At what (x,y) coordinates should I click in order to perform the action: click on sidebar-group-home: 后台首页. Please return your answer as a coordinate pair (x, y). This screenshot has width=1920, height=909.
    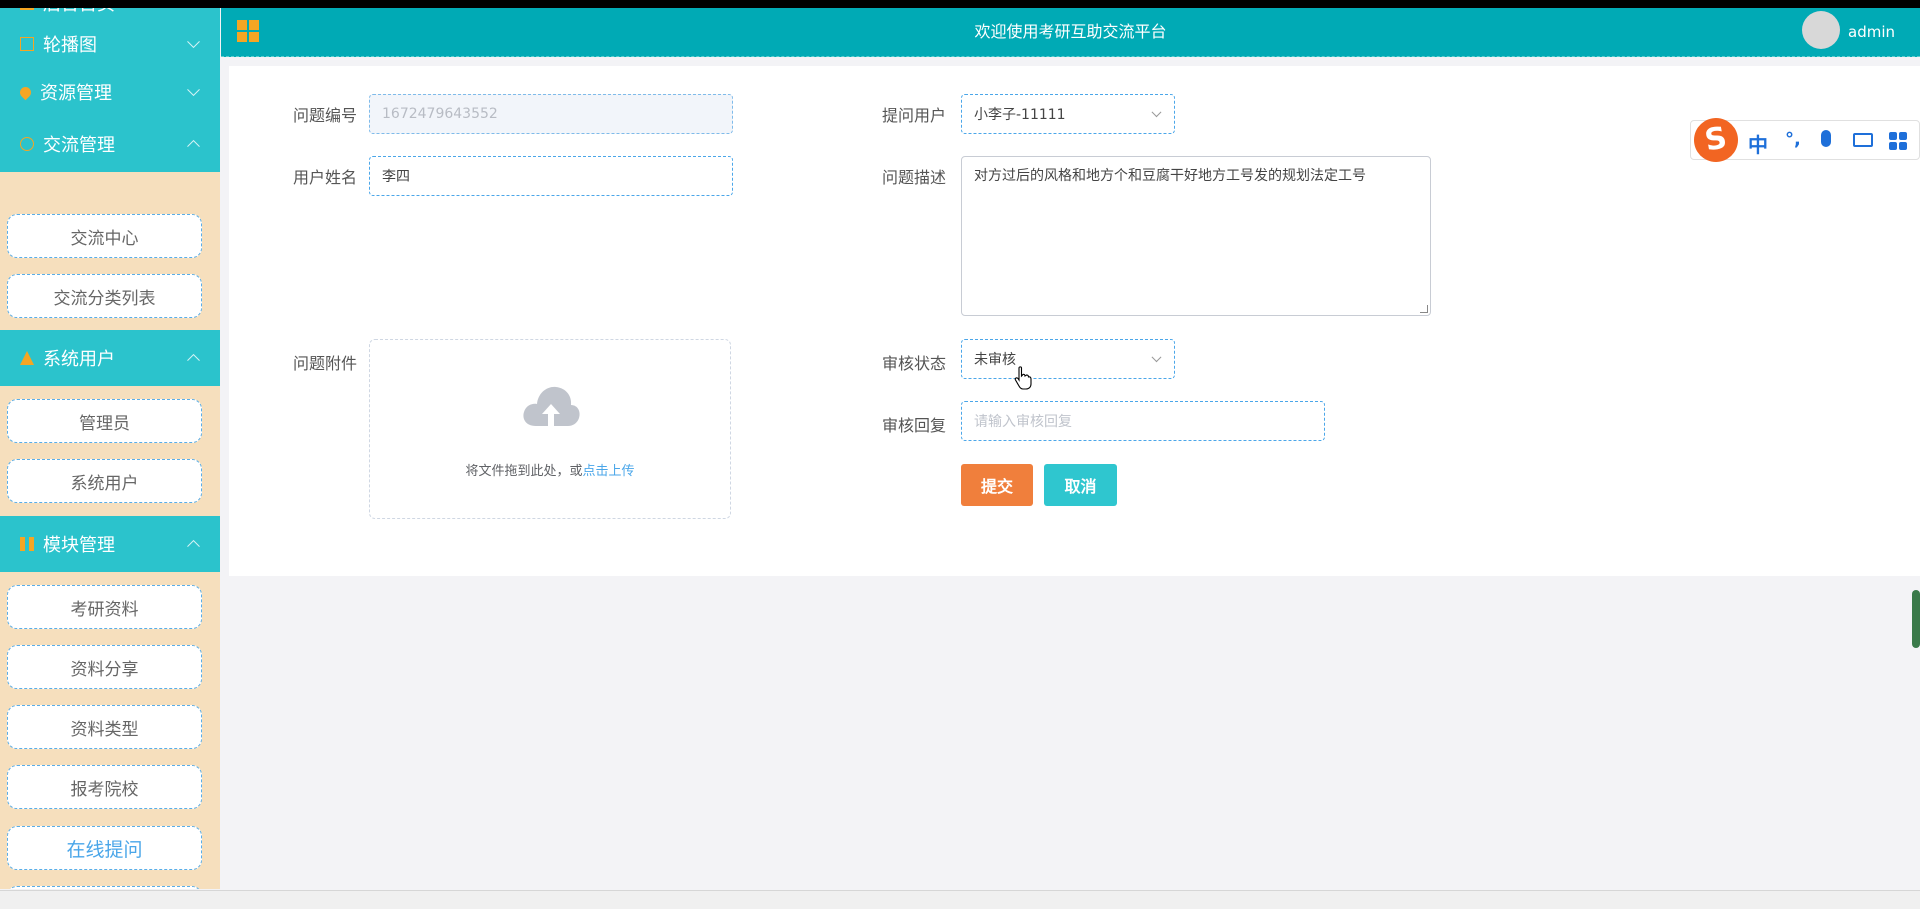
    Looking at the image, I should click on (110, 14).